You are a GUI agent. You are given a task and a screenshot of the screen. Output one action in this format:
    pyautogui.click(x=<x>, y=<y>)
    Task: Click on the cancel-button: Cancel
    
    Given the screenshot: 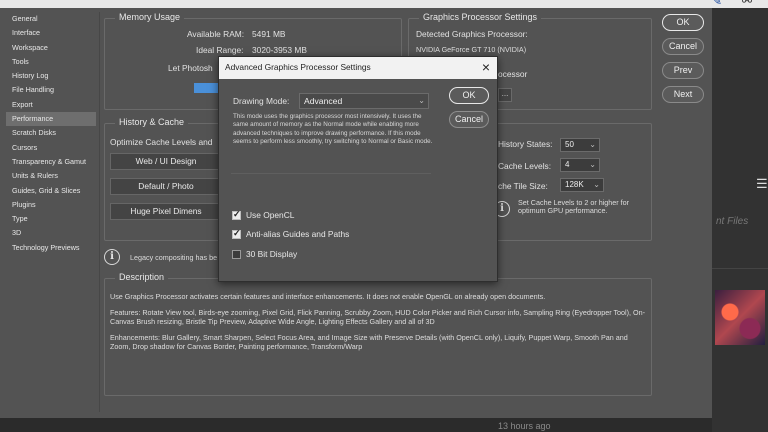 What is the action you would take?
    pyautogui.click(x=683, y=46)
    